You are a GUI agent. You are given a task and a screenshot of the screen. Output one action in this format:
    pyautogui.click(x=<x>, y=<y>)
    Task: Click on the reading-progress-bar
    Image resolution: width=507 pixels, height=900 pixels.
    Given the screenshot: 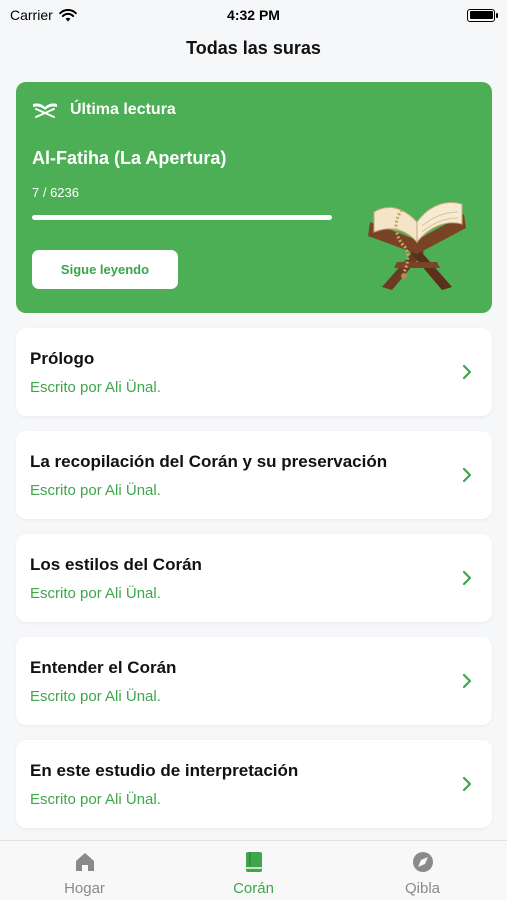 What is the action you would take?
    pyautogui.click(x=182, y=217)
    